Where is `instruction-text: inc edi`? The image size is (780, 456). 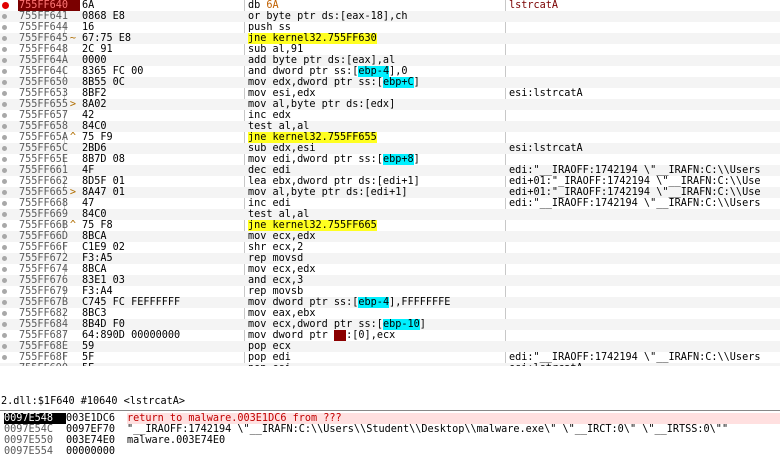
instruction-text: inc edi is located at coordinates (375, 203).